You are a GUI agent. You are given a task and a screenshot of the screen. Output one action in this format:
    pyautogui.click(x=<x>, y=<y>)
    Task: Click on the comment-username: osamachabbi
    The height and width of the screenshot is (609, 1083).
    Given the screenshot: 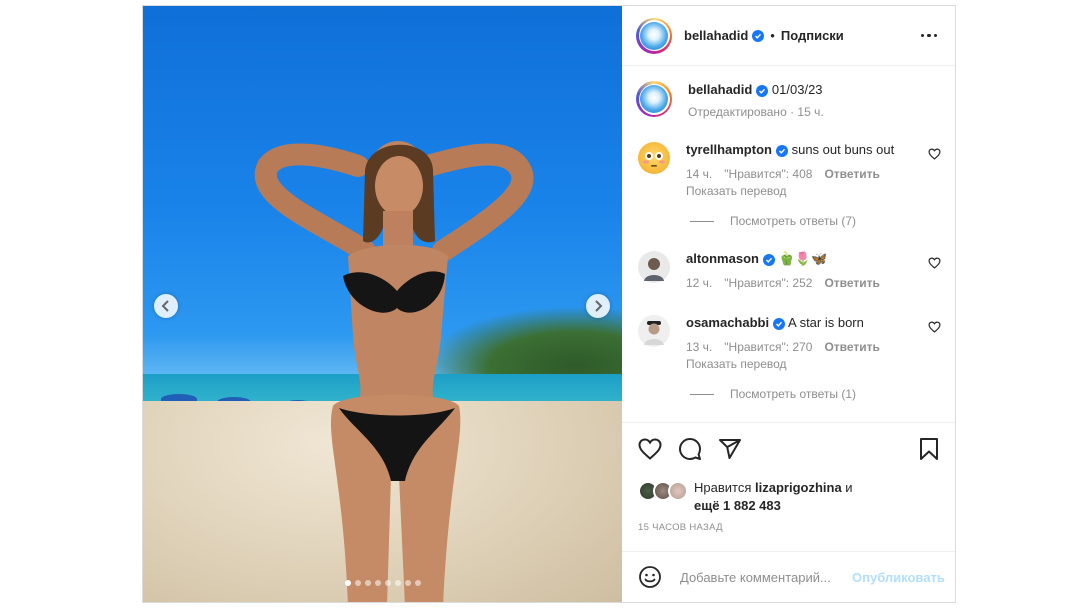 What is the action you would take?
    pyautogui.click(x=727, y=322)
    